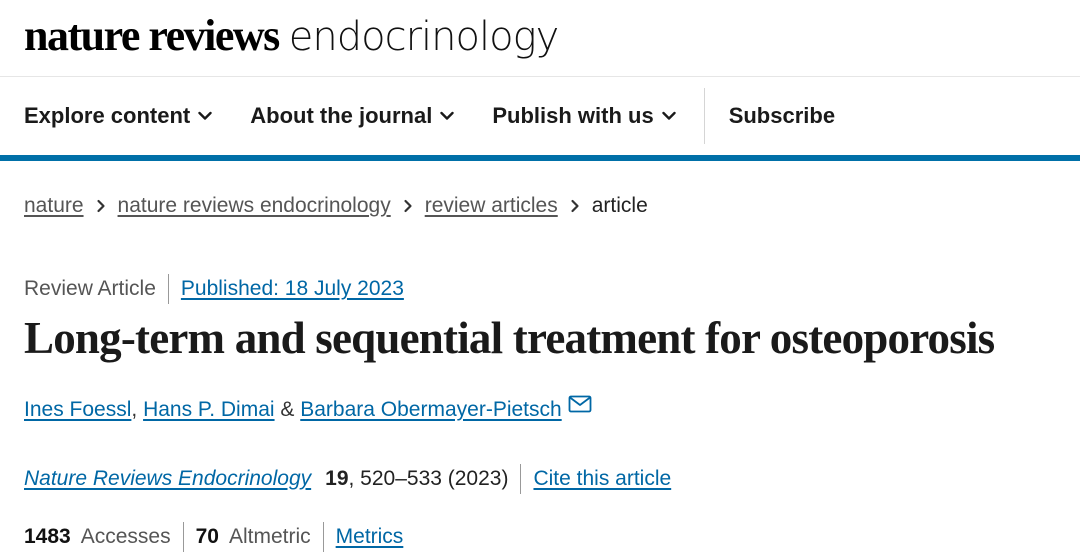 The image size is (1080, 553). Describe the element at coordinates (152, 35) in the screenshot. I see `logo-brand-bold: nature reviews` at that location.